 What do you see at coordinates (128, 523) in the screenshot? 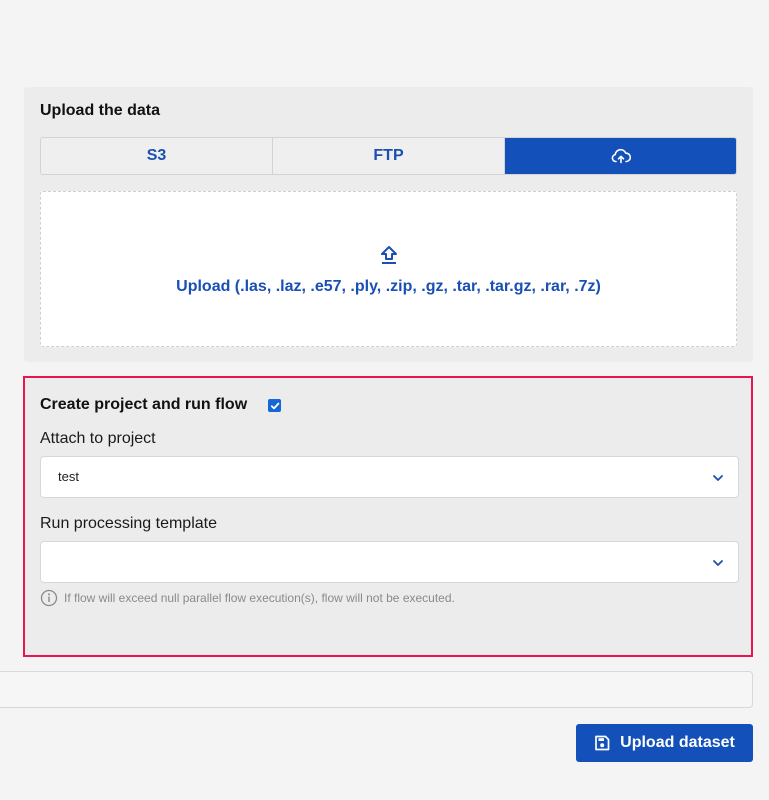
I see `processing-template-label: Run processing template` at bounding box center [128, 523].